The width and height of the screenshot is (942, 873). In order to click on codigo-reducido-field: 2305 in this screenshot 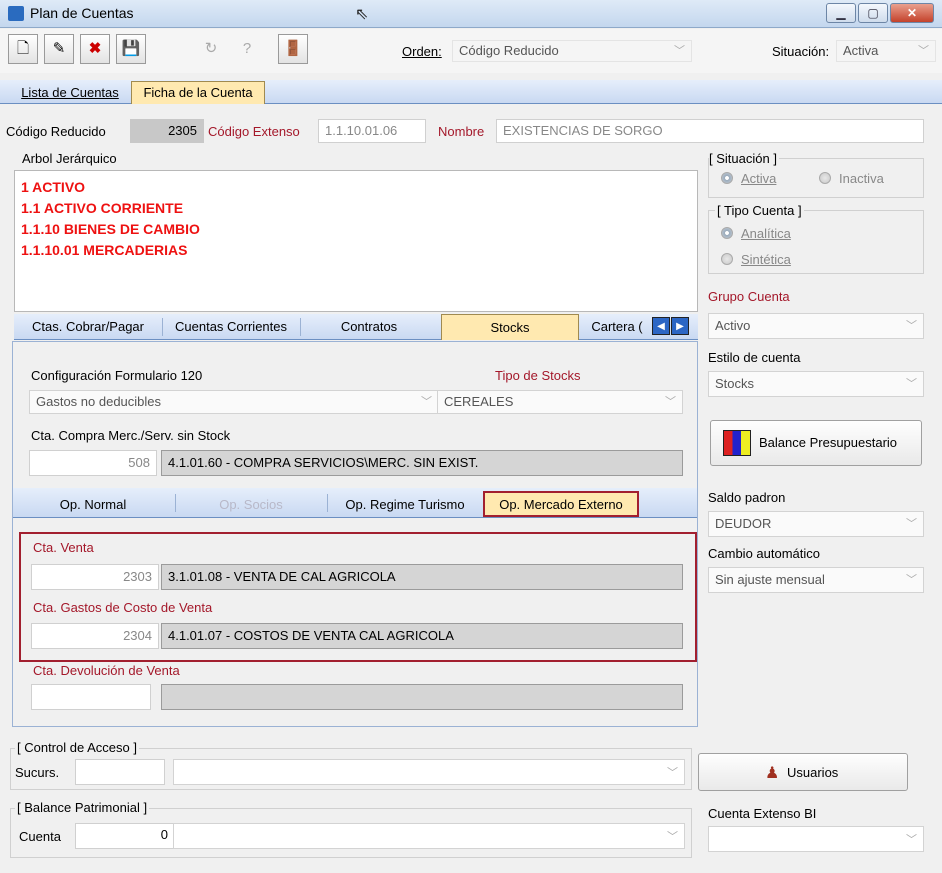, I will do `click(167, 131)`.